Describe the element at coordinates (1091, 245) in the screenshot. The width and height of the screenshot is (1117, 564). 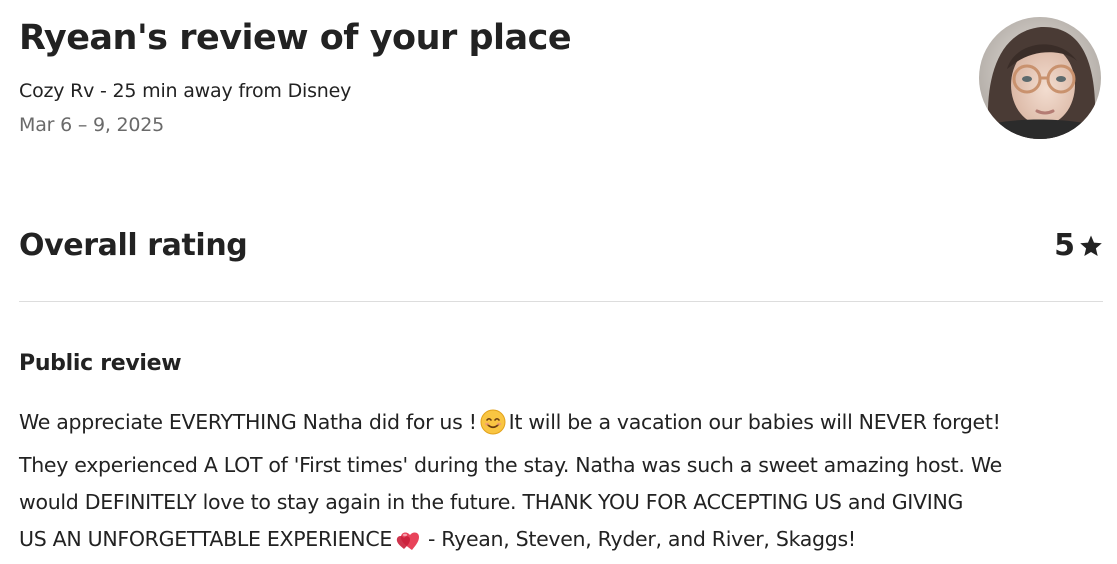
I see `star-icon` at that location.